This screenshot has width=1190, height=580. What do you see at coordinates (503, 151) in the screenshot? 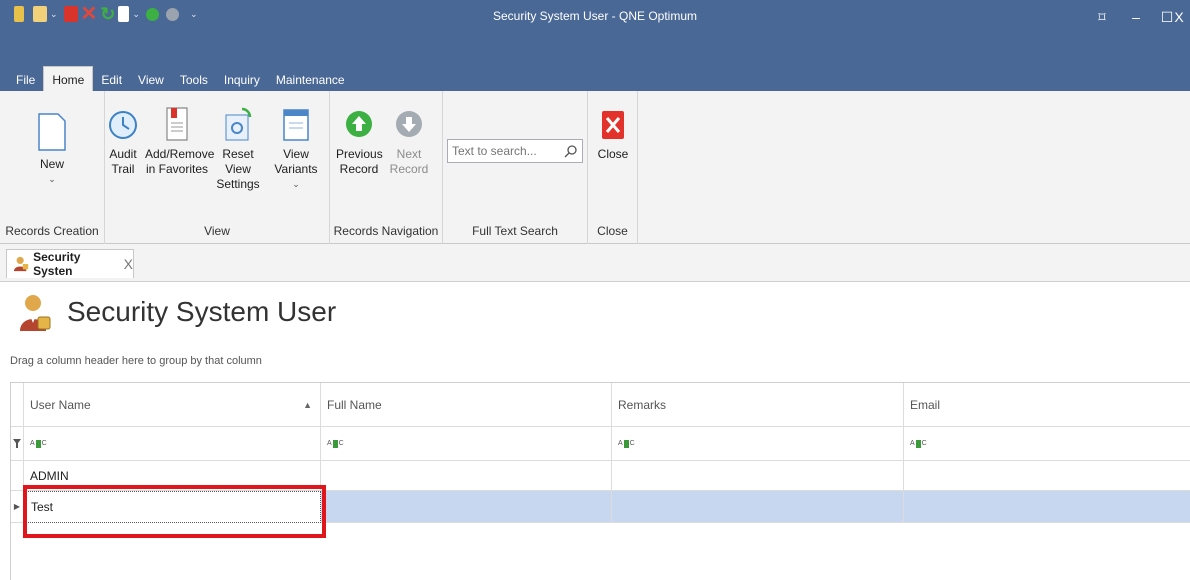
I see `search-input` at bounding box center [503, 151].